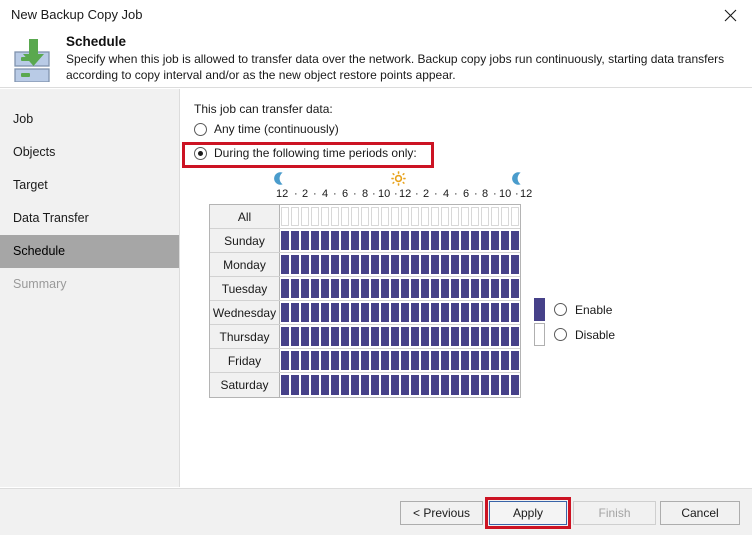 The height and width of the screenshot is (535, 752). What do you see at coordinates (400, 385) in the screenshot?
I see `schedule-cells-saturday` at bounding box center [400, 385].